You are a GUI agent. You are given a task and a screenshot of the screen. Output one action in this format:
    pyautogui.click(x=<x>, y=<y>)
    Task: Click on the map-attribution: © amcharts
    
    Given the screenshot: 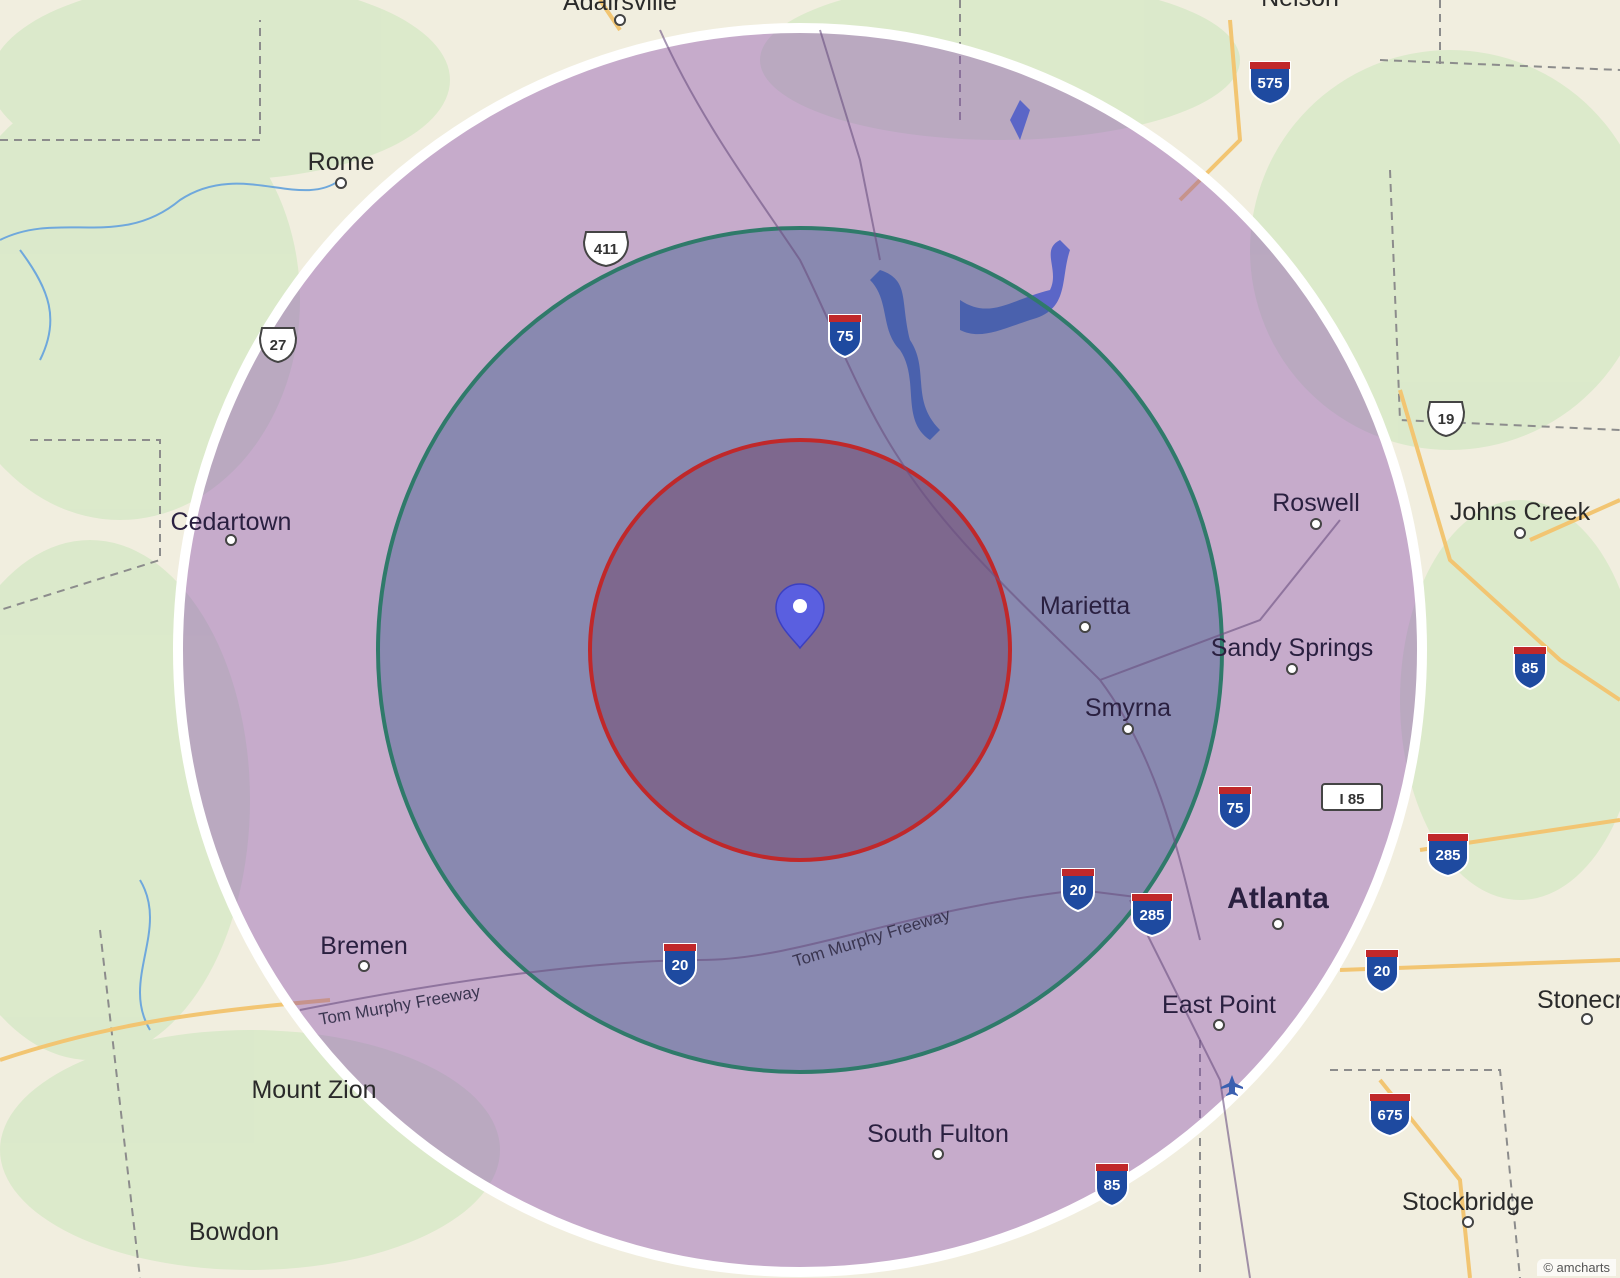 What is the action you would take?
    pyautogui.click(x=1576, y=1267)
    